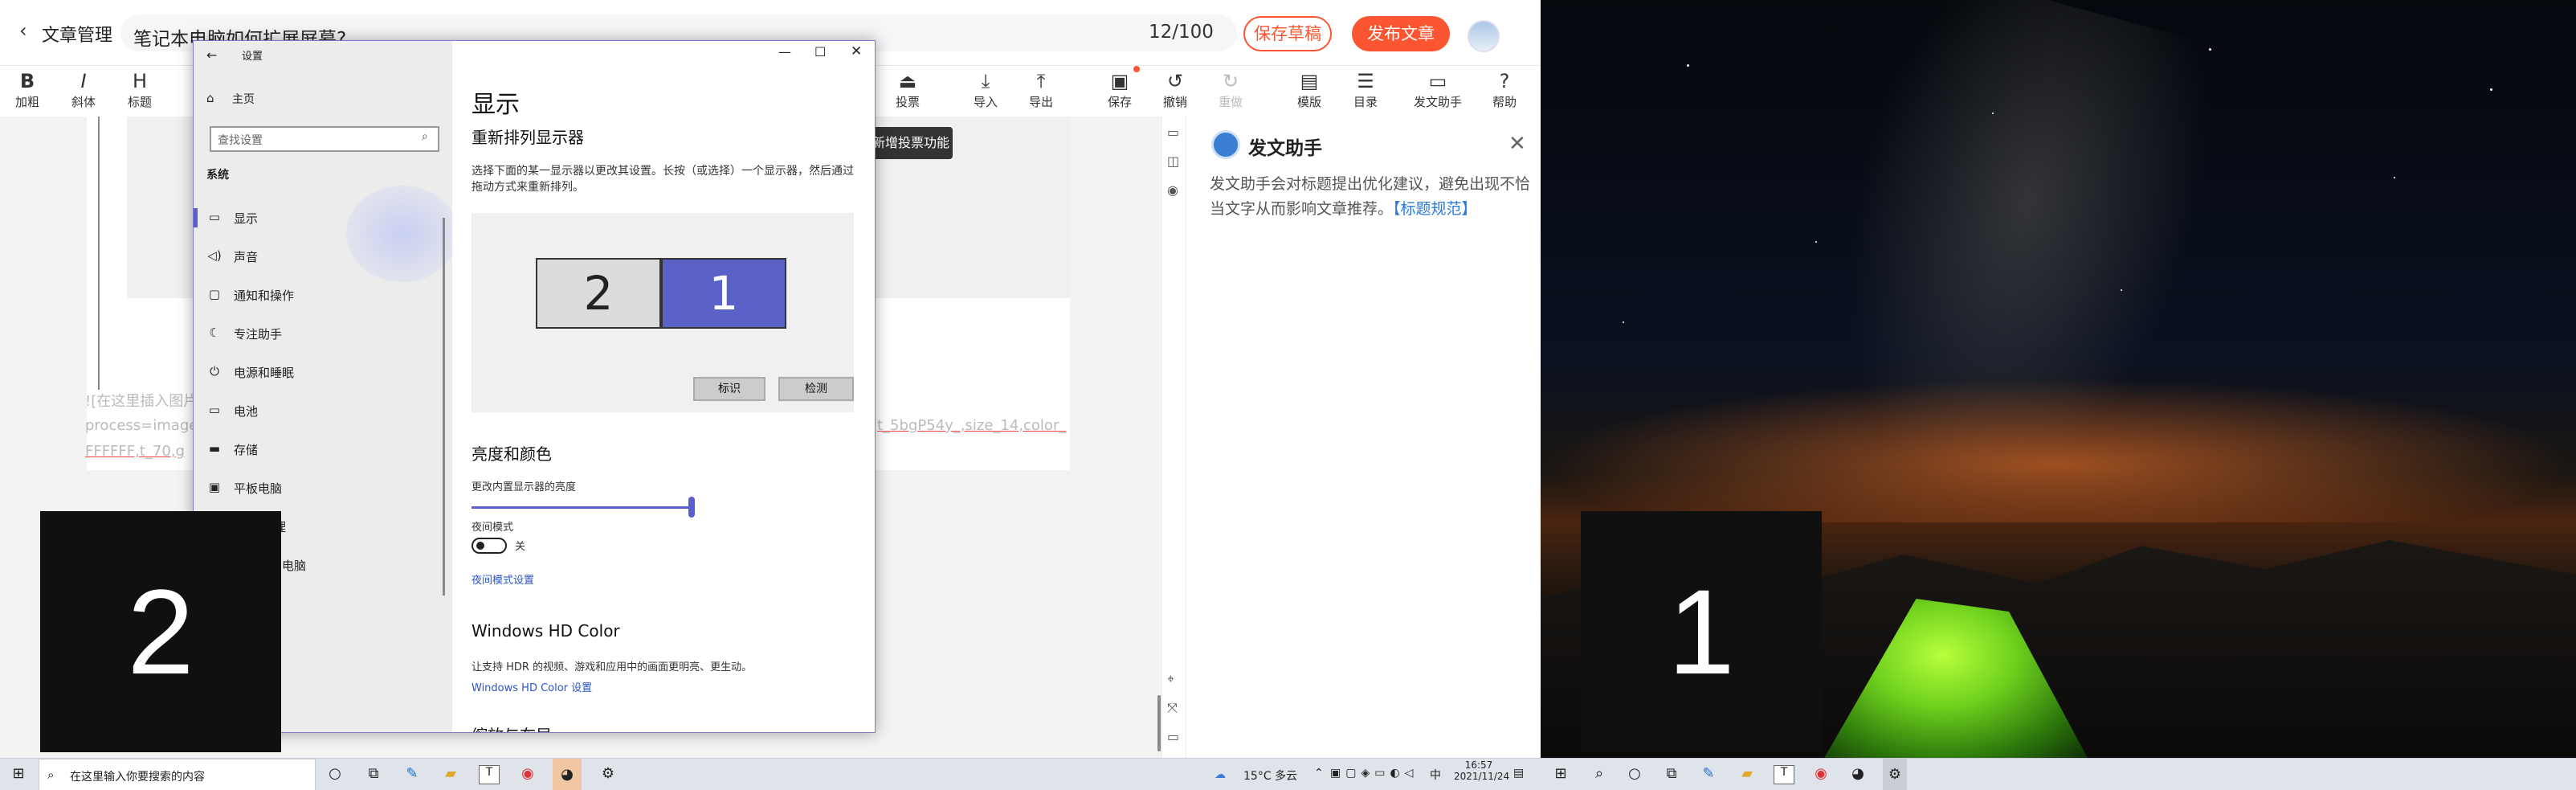 This screenshot has height=790, width=2576. I want to click on scrollbar, so click(1159, 723).